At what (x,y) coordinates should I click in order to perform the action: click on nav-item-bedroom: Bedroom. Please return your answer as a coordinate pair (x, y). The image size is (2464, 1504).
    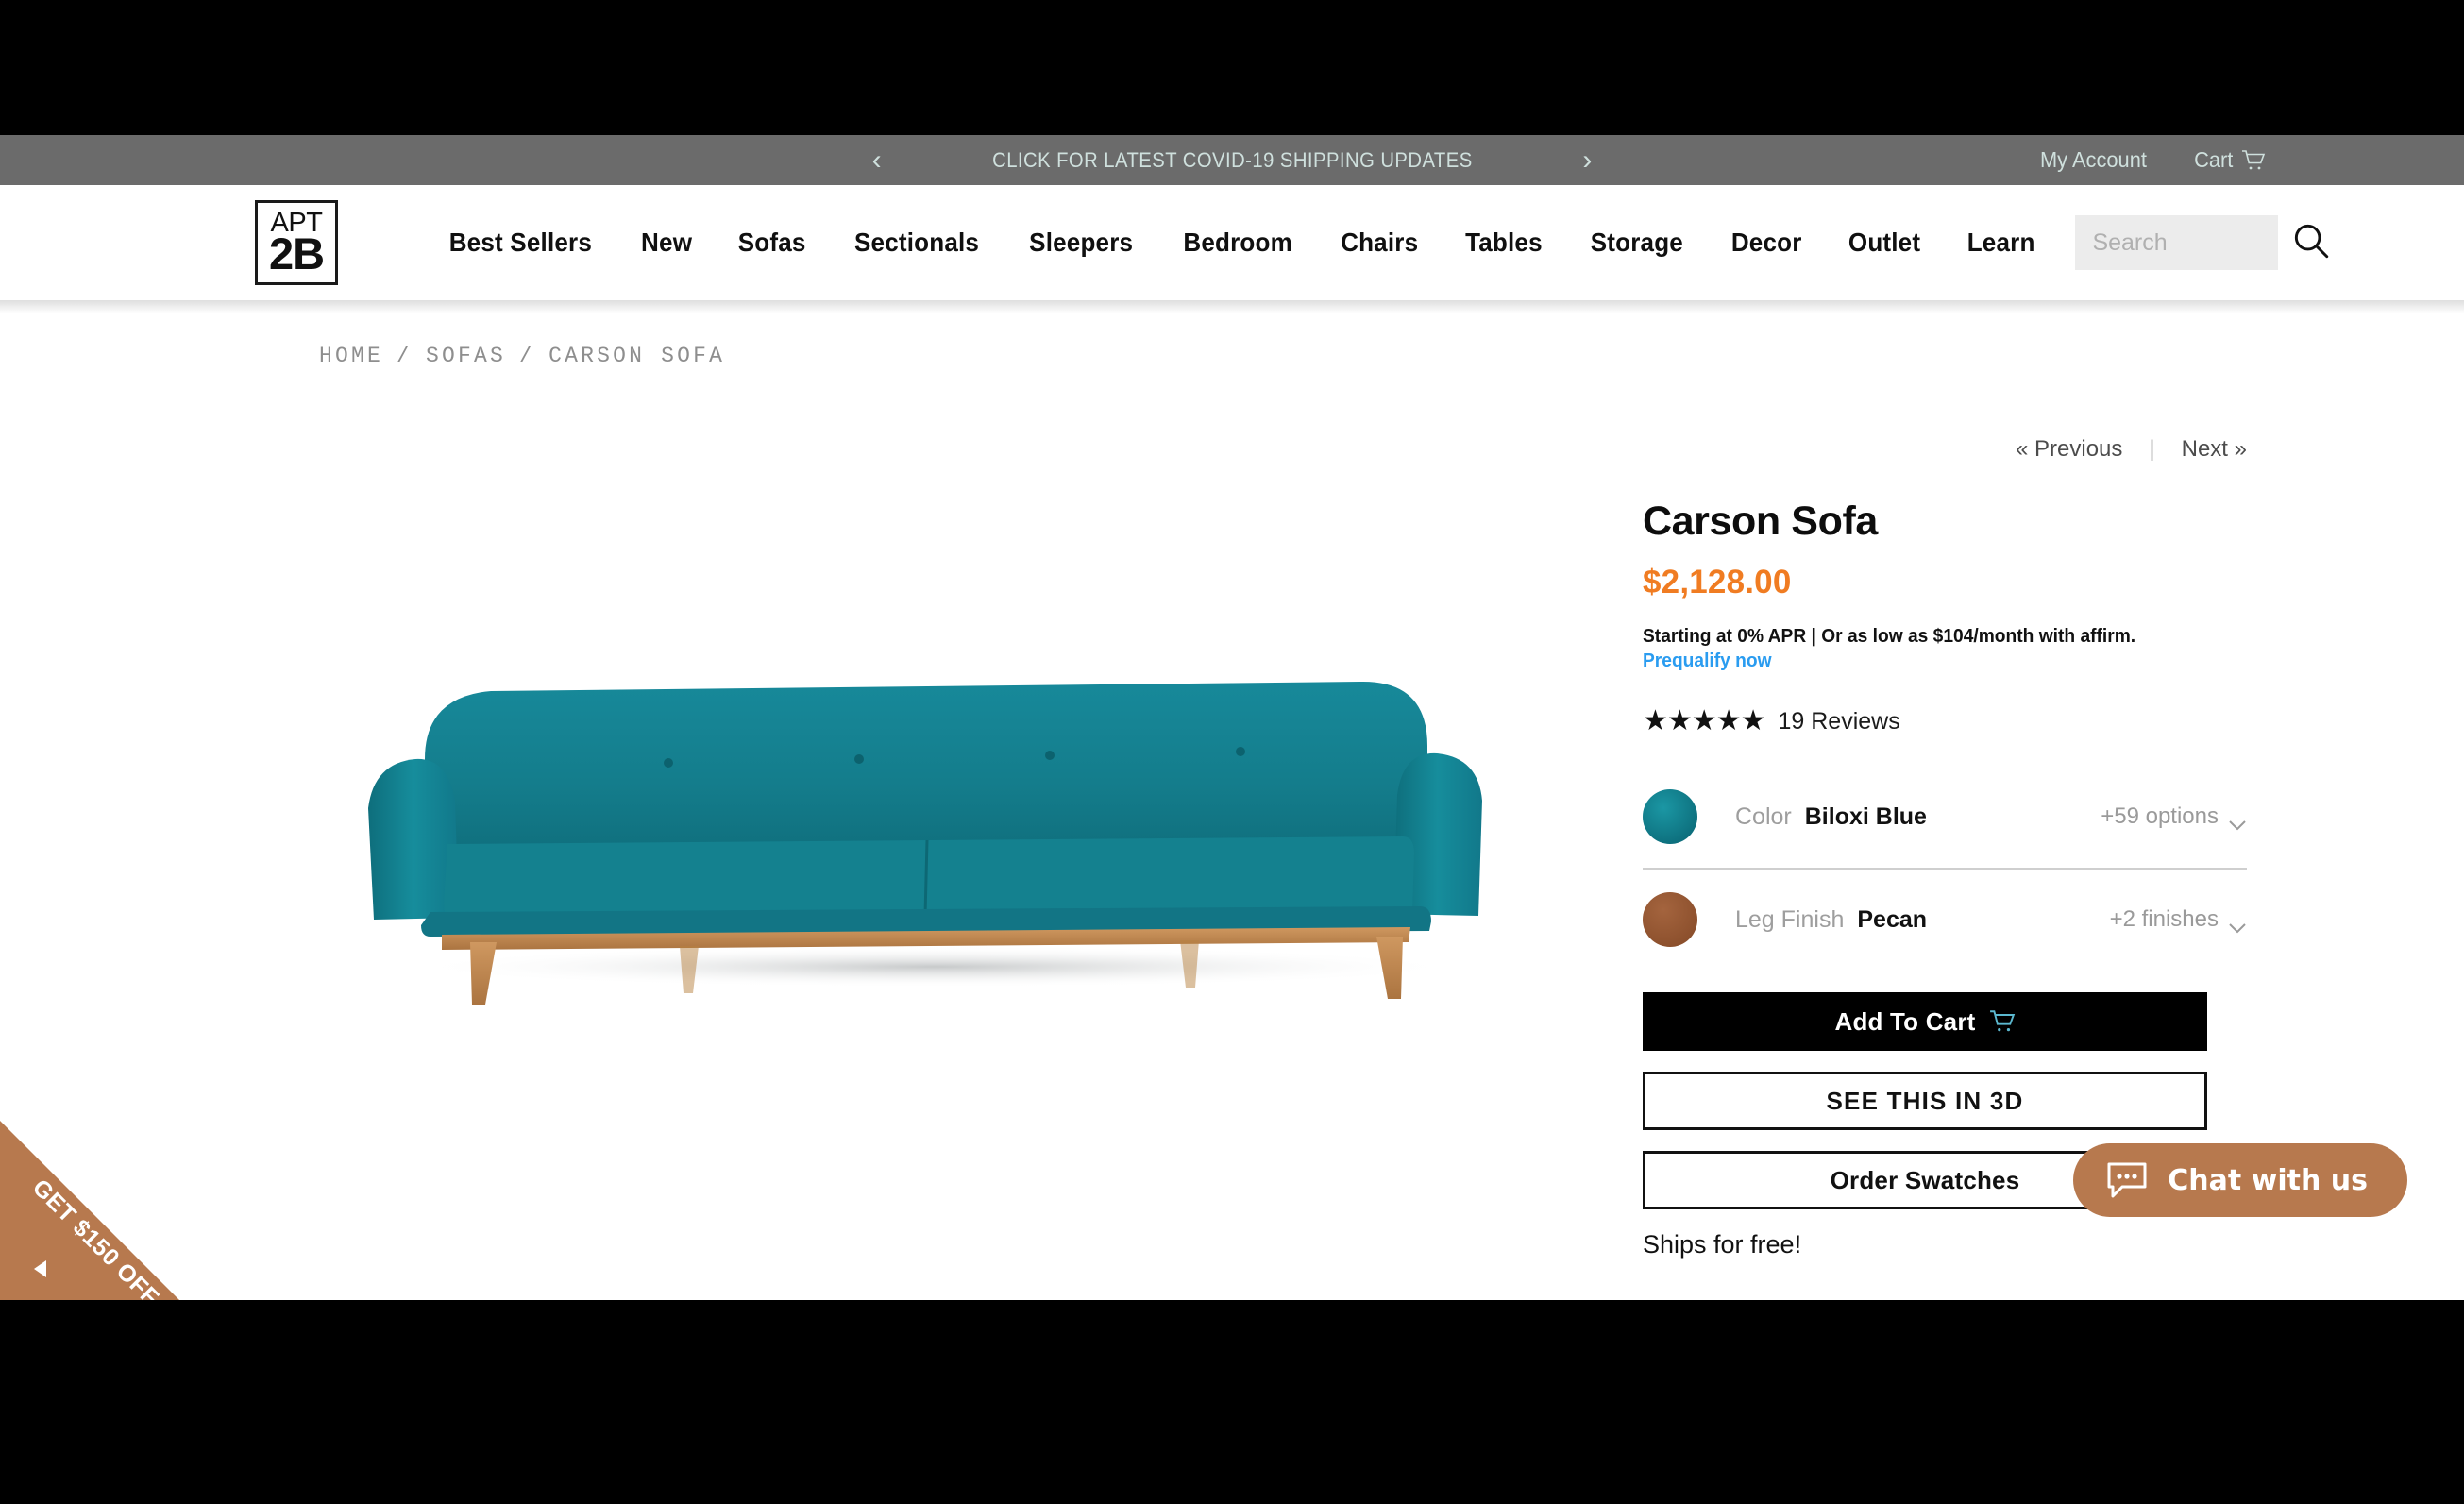
    Looking at the image, I should click on (1237, 243).